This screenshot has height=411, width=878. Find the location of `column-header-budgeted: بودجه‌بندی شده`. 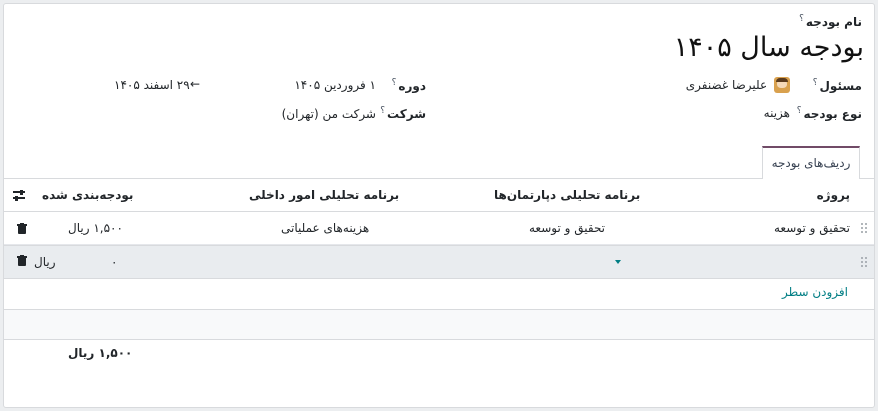

column-header-budgeted: بودجه‌بندی شده is located at coordinates (87, 195).